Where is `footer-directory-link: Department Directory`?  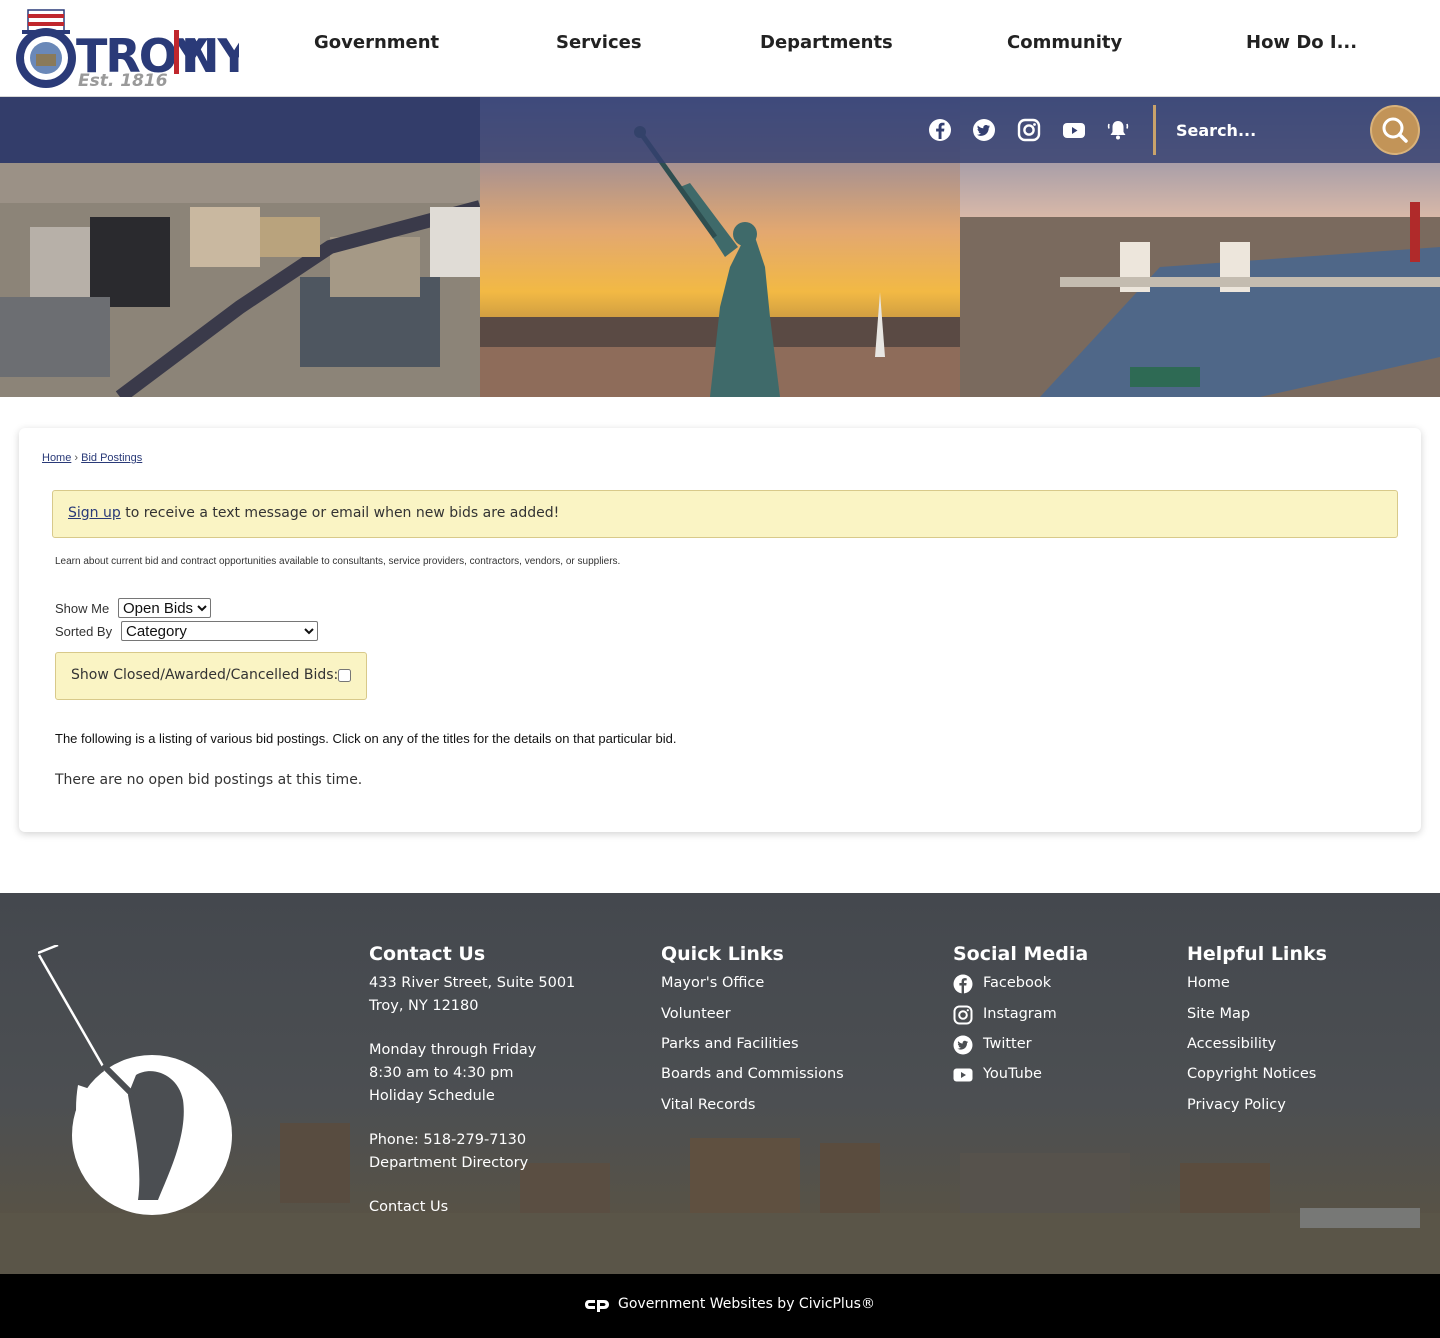 footer-directory-link: Department Directory is located at coordinates (448, 1163).